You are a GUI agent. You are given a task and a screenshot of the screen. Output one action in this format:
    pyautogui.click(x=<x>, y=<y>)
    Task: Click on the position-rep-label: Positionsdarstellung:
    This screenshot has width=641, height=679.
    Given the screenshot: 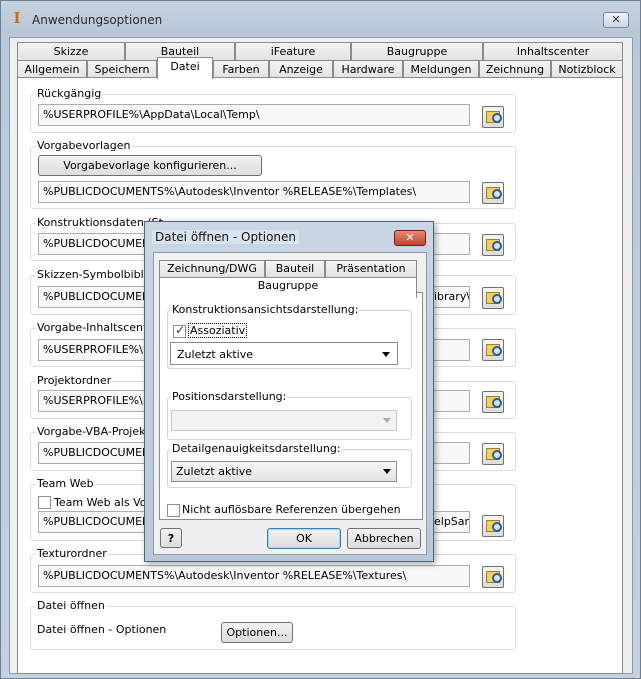 What is the action you would take?
    pyautogui.click(x=229, y=396)
    